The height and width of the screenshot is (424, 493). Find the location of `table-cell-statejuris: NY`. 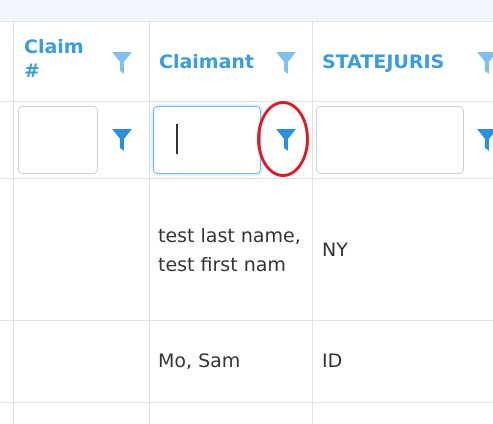

table-cell-statejuris: NY is located at coordinates (335, 250).